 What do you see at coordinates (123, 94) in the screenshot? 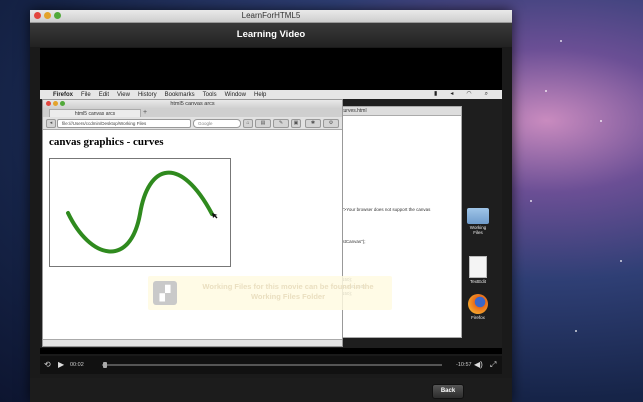
I see `menu-view: View` at bounding box center [123, 94].